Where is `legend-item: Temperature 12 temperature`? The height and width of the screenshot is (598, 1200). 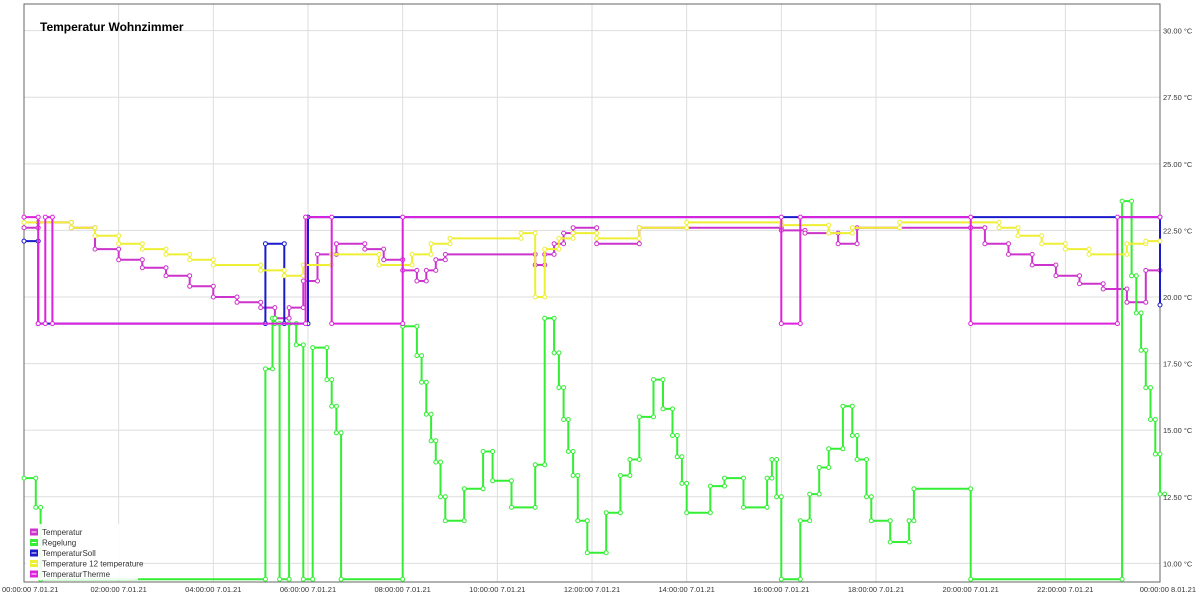 legend-item: Temperature 12 temperature is located at coordinates (87, 564).